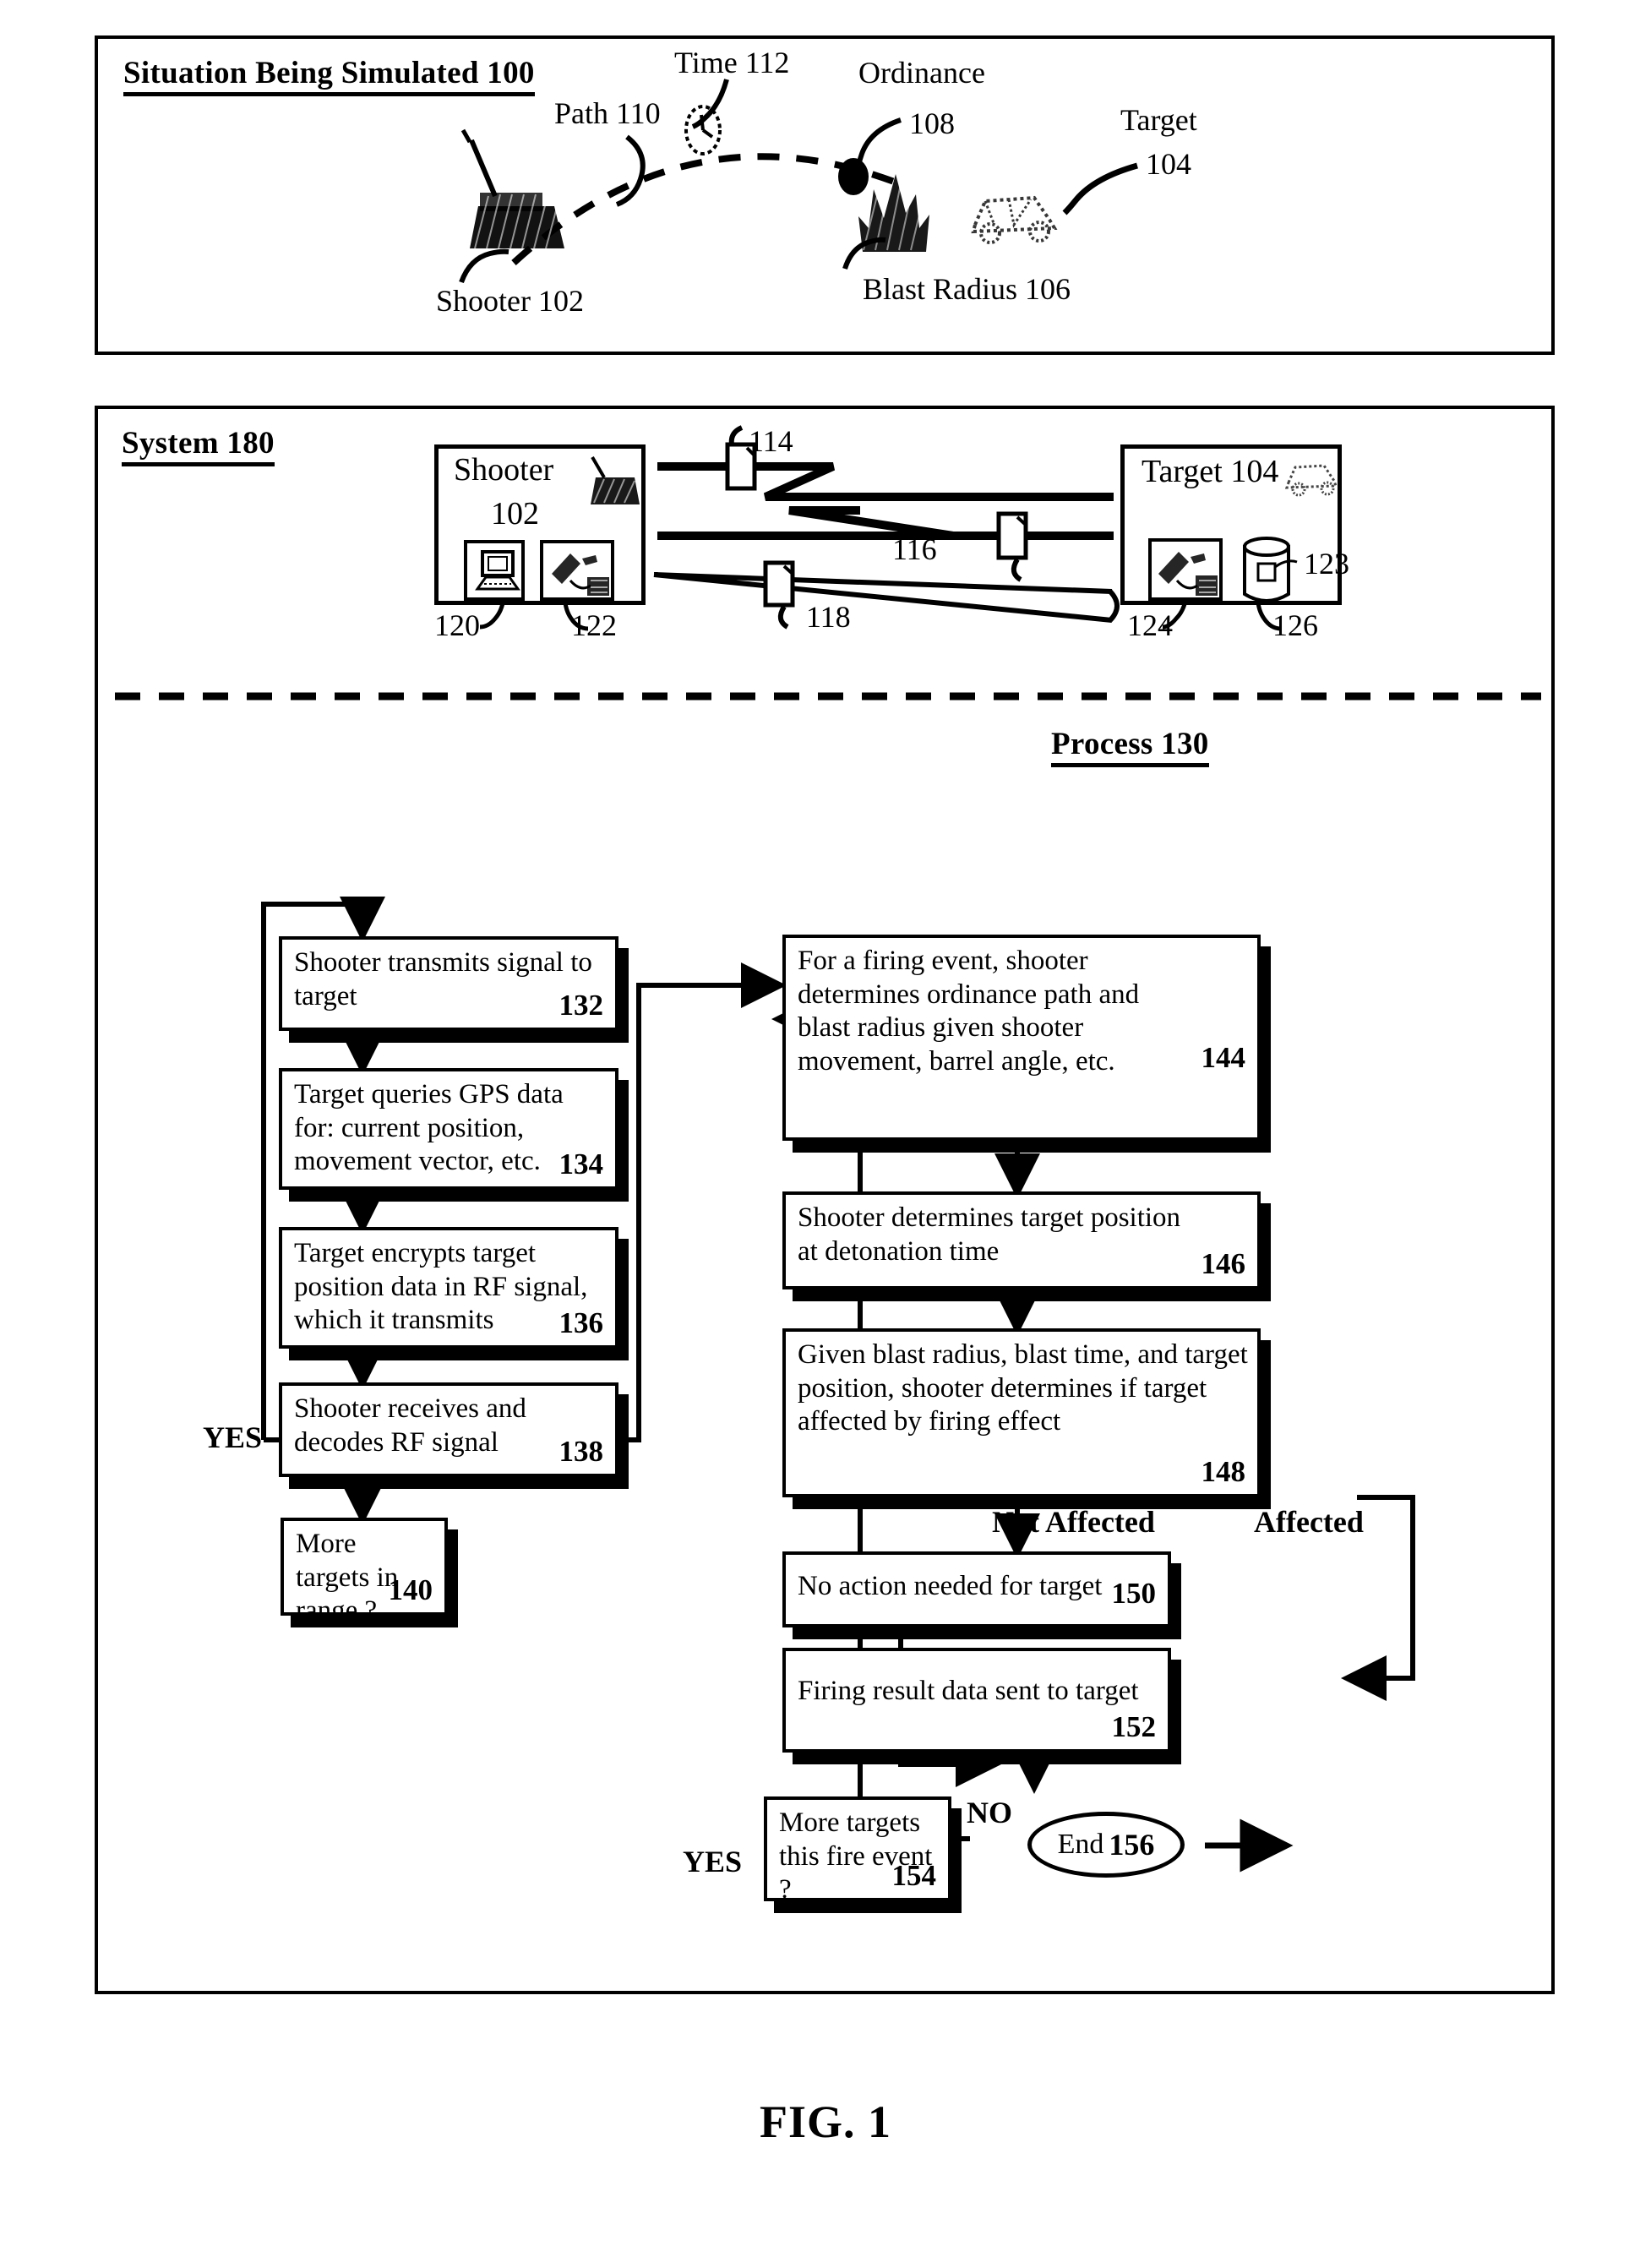  Describe the element at coordinates (484, 266) in the screenshot. I see `shooter-leader-line` at that location.